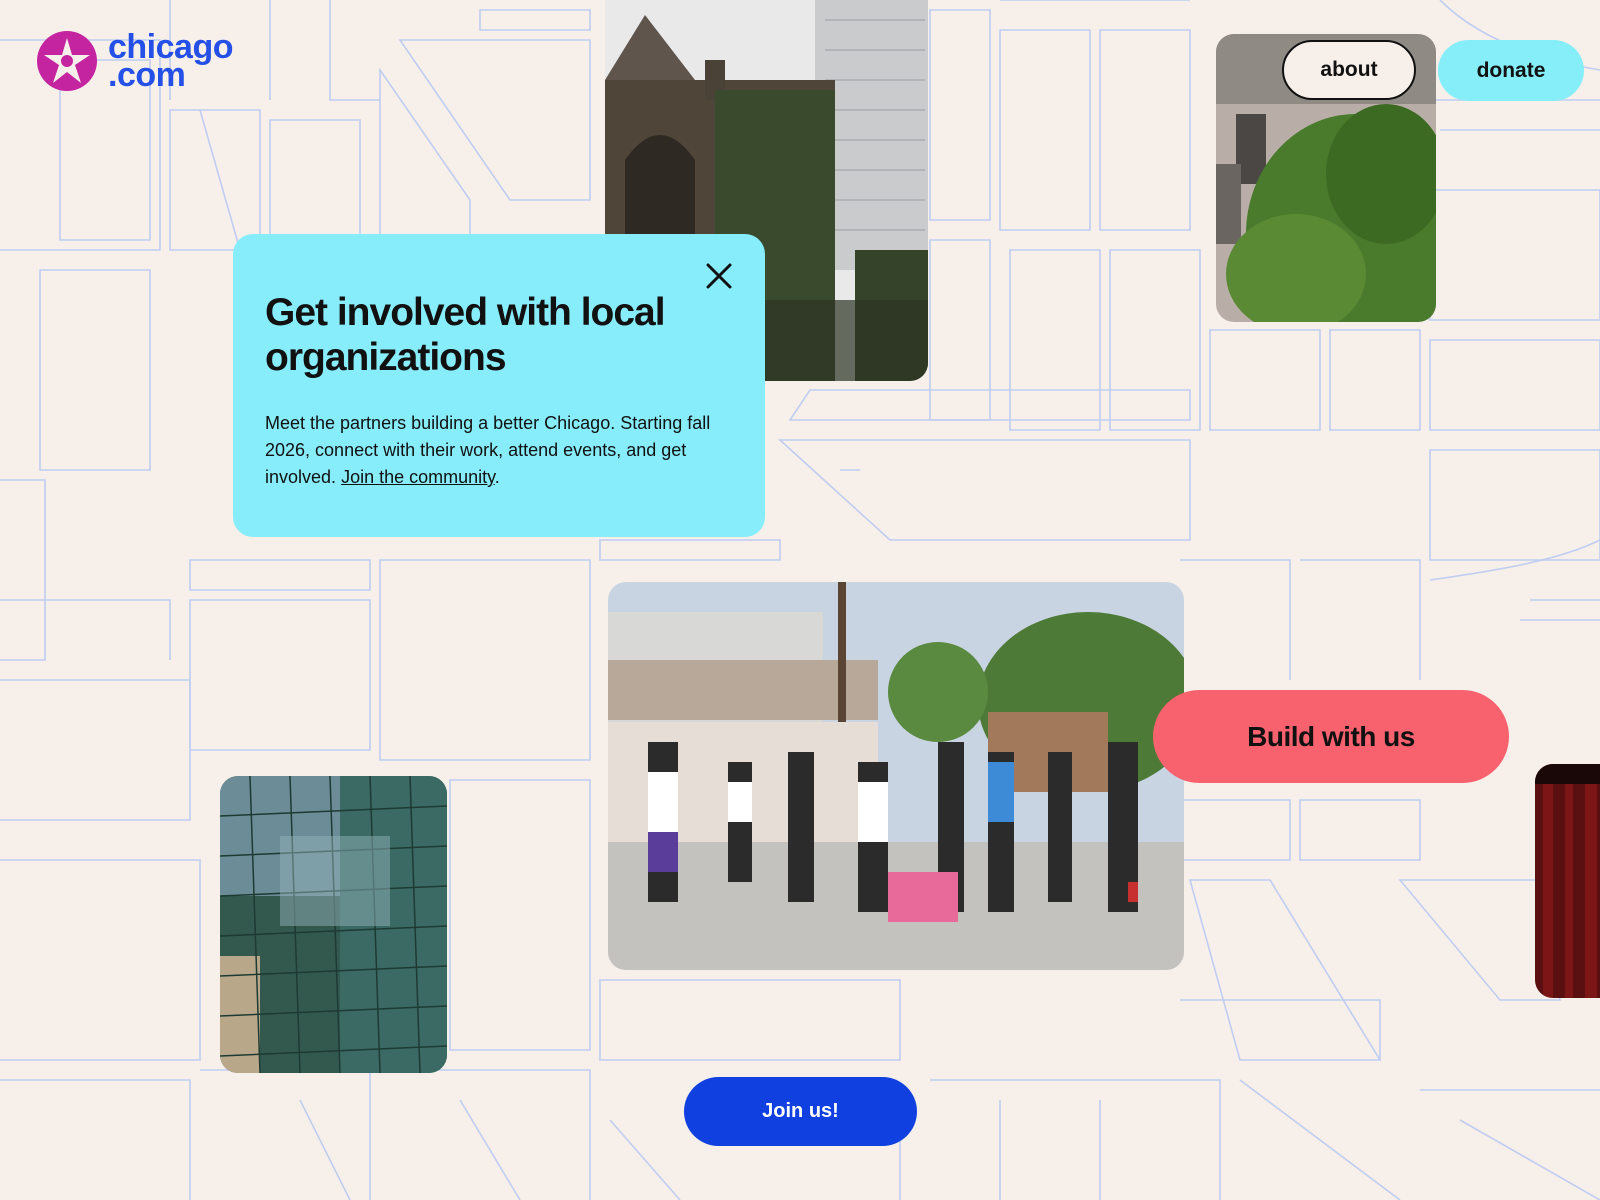  What do you see at coordinates (1567, 881) in the screenshot?
I see `theater-curtain-photo` at bounding box center [1567, 881].